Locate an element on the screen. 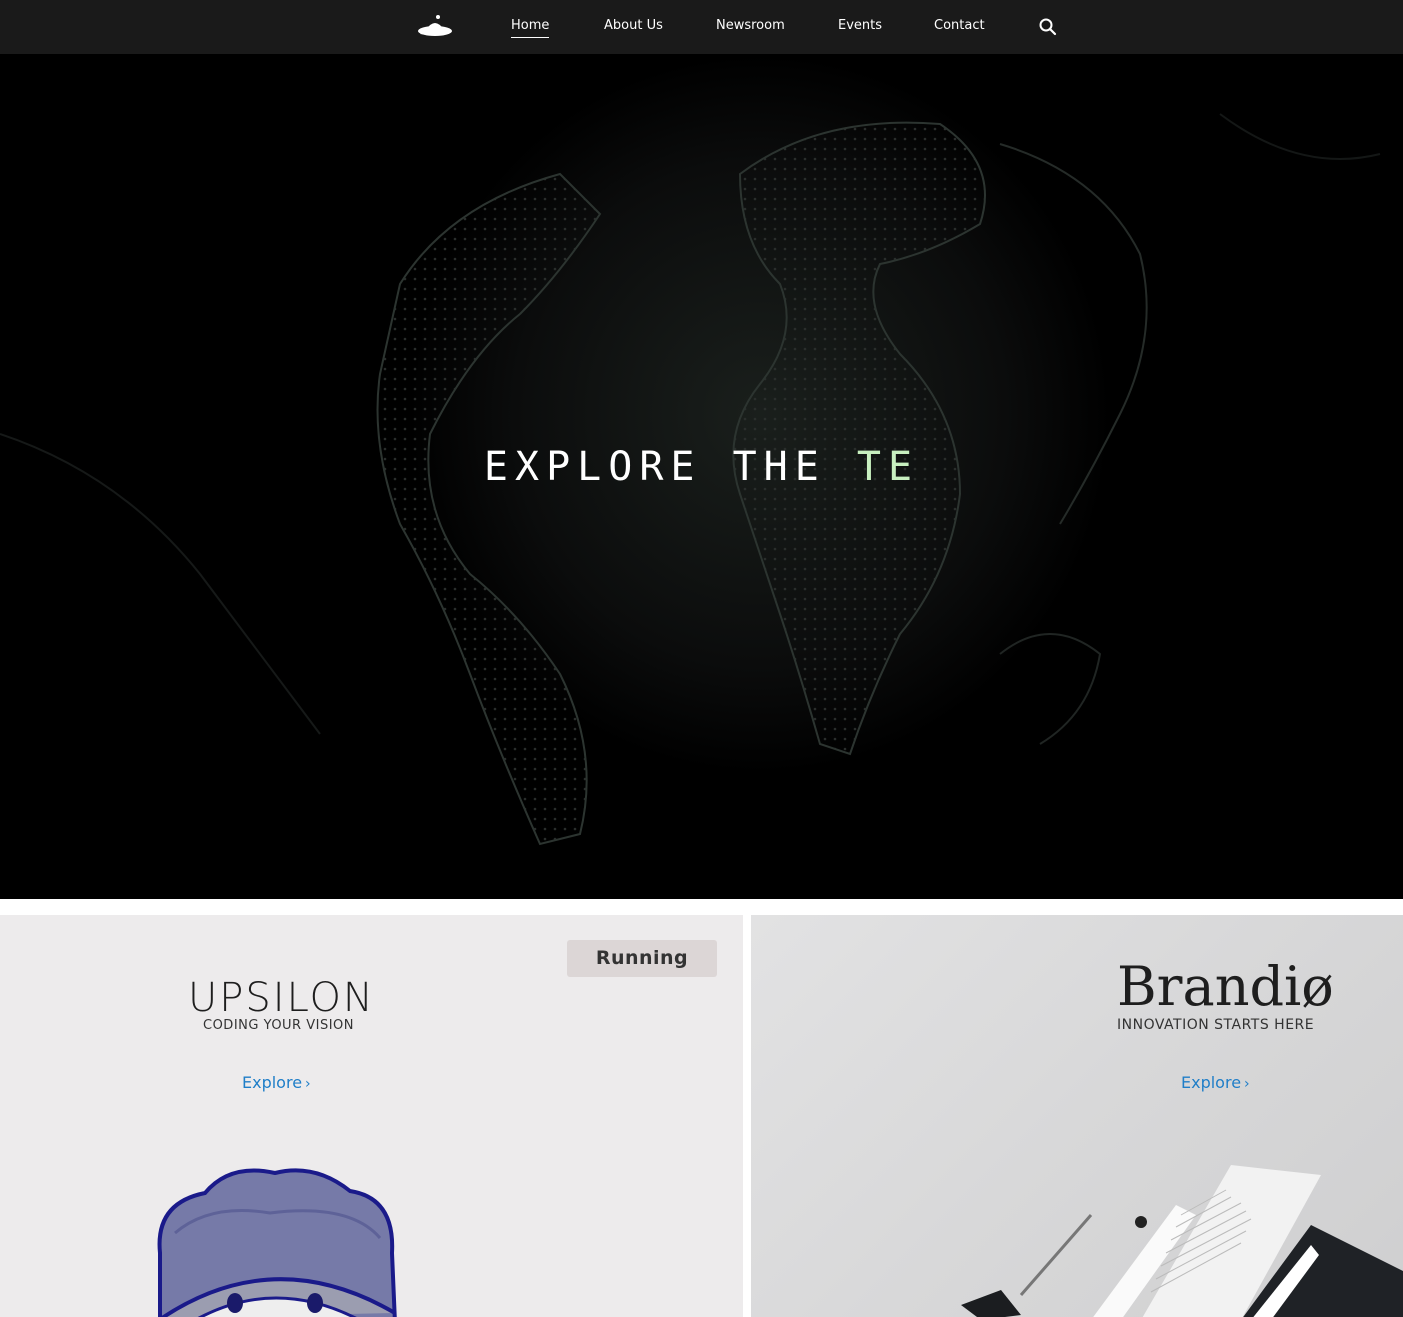  hero-headline: EXPLORE THE TE is located at coordinates (701, 467).